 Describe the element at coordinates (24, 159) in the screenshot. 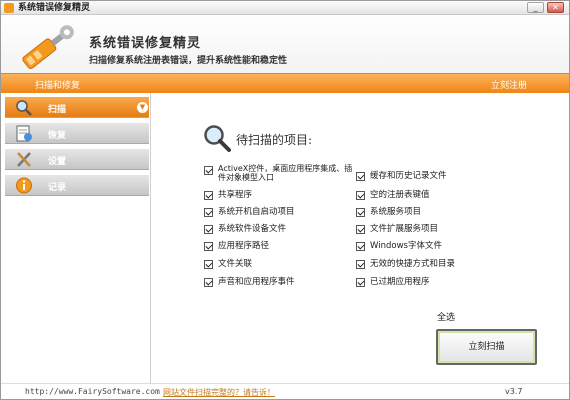

I see `tools-icon` at that location.